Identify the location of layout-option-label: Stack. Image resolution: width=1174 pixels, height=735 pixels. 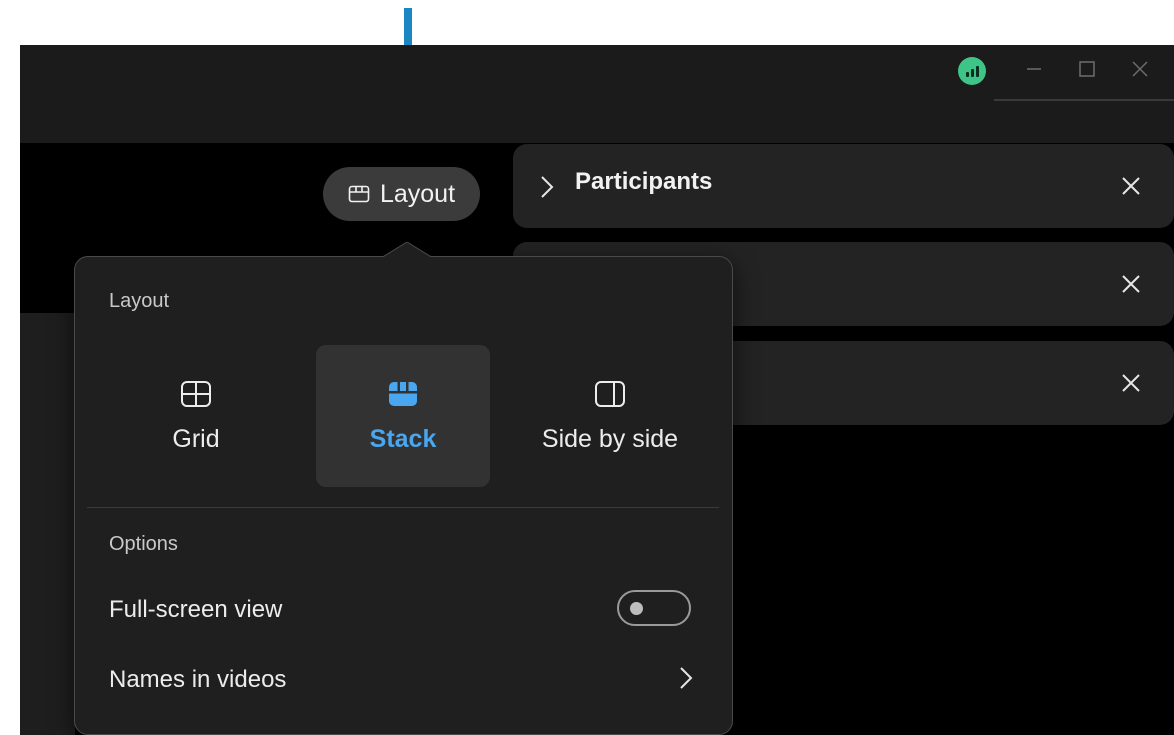
(403, 439).